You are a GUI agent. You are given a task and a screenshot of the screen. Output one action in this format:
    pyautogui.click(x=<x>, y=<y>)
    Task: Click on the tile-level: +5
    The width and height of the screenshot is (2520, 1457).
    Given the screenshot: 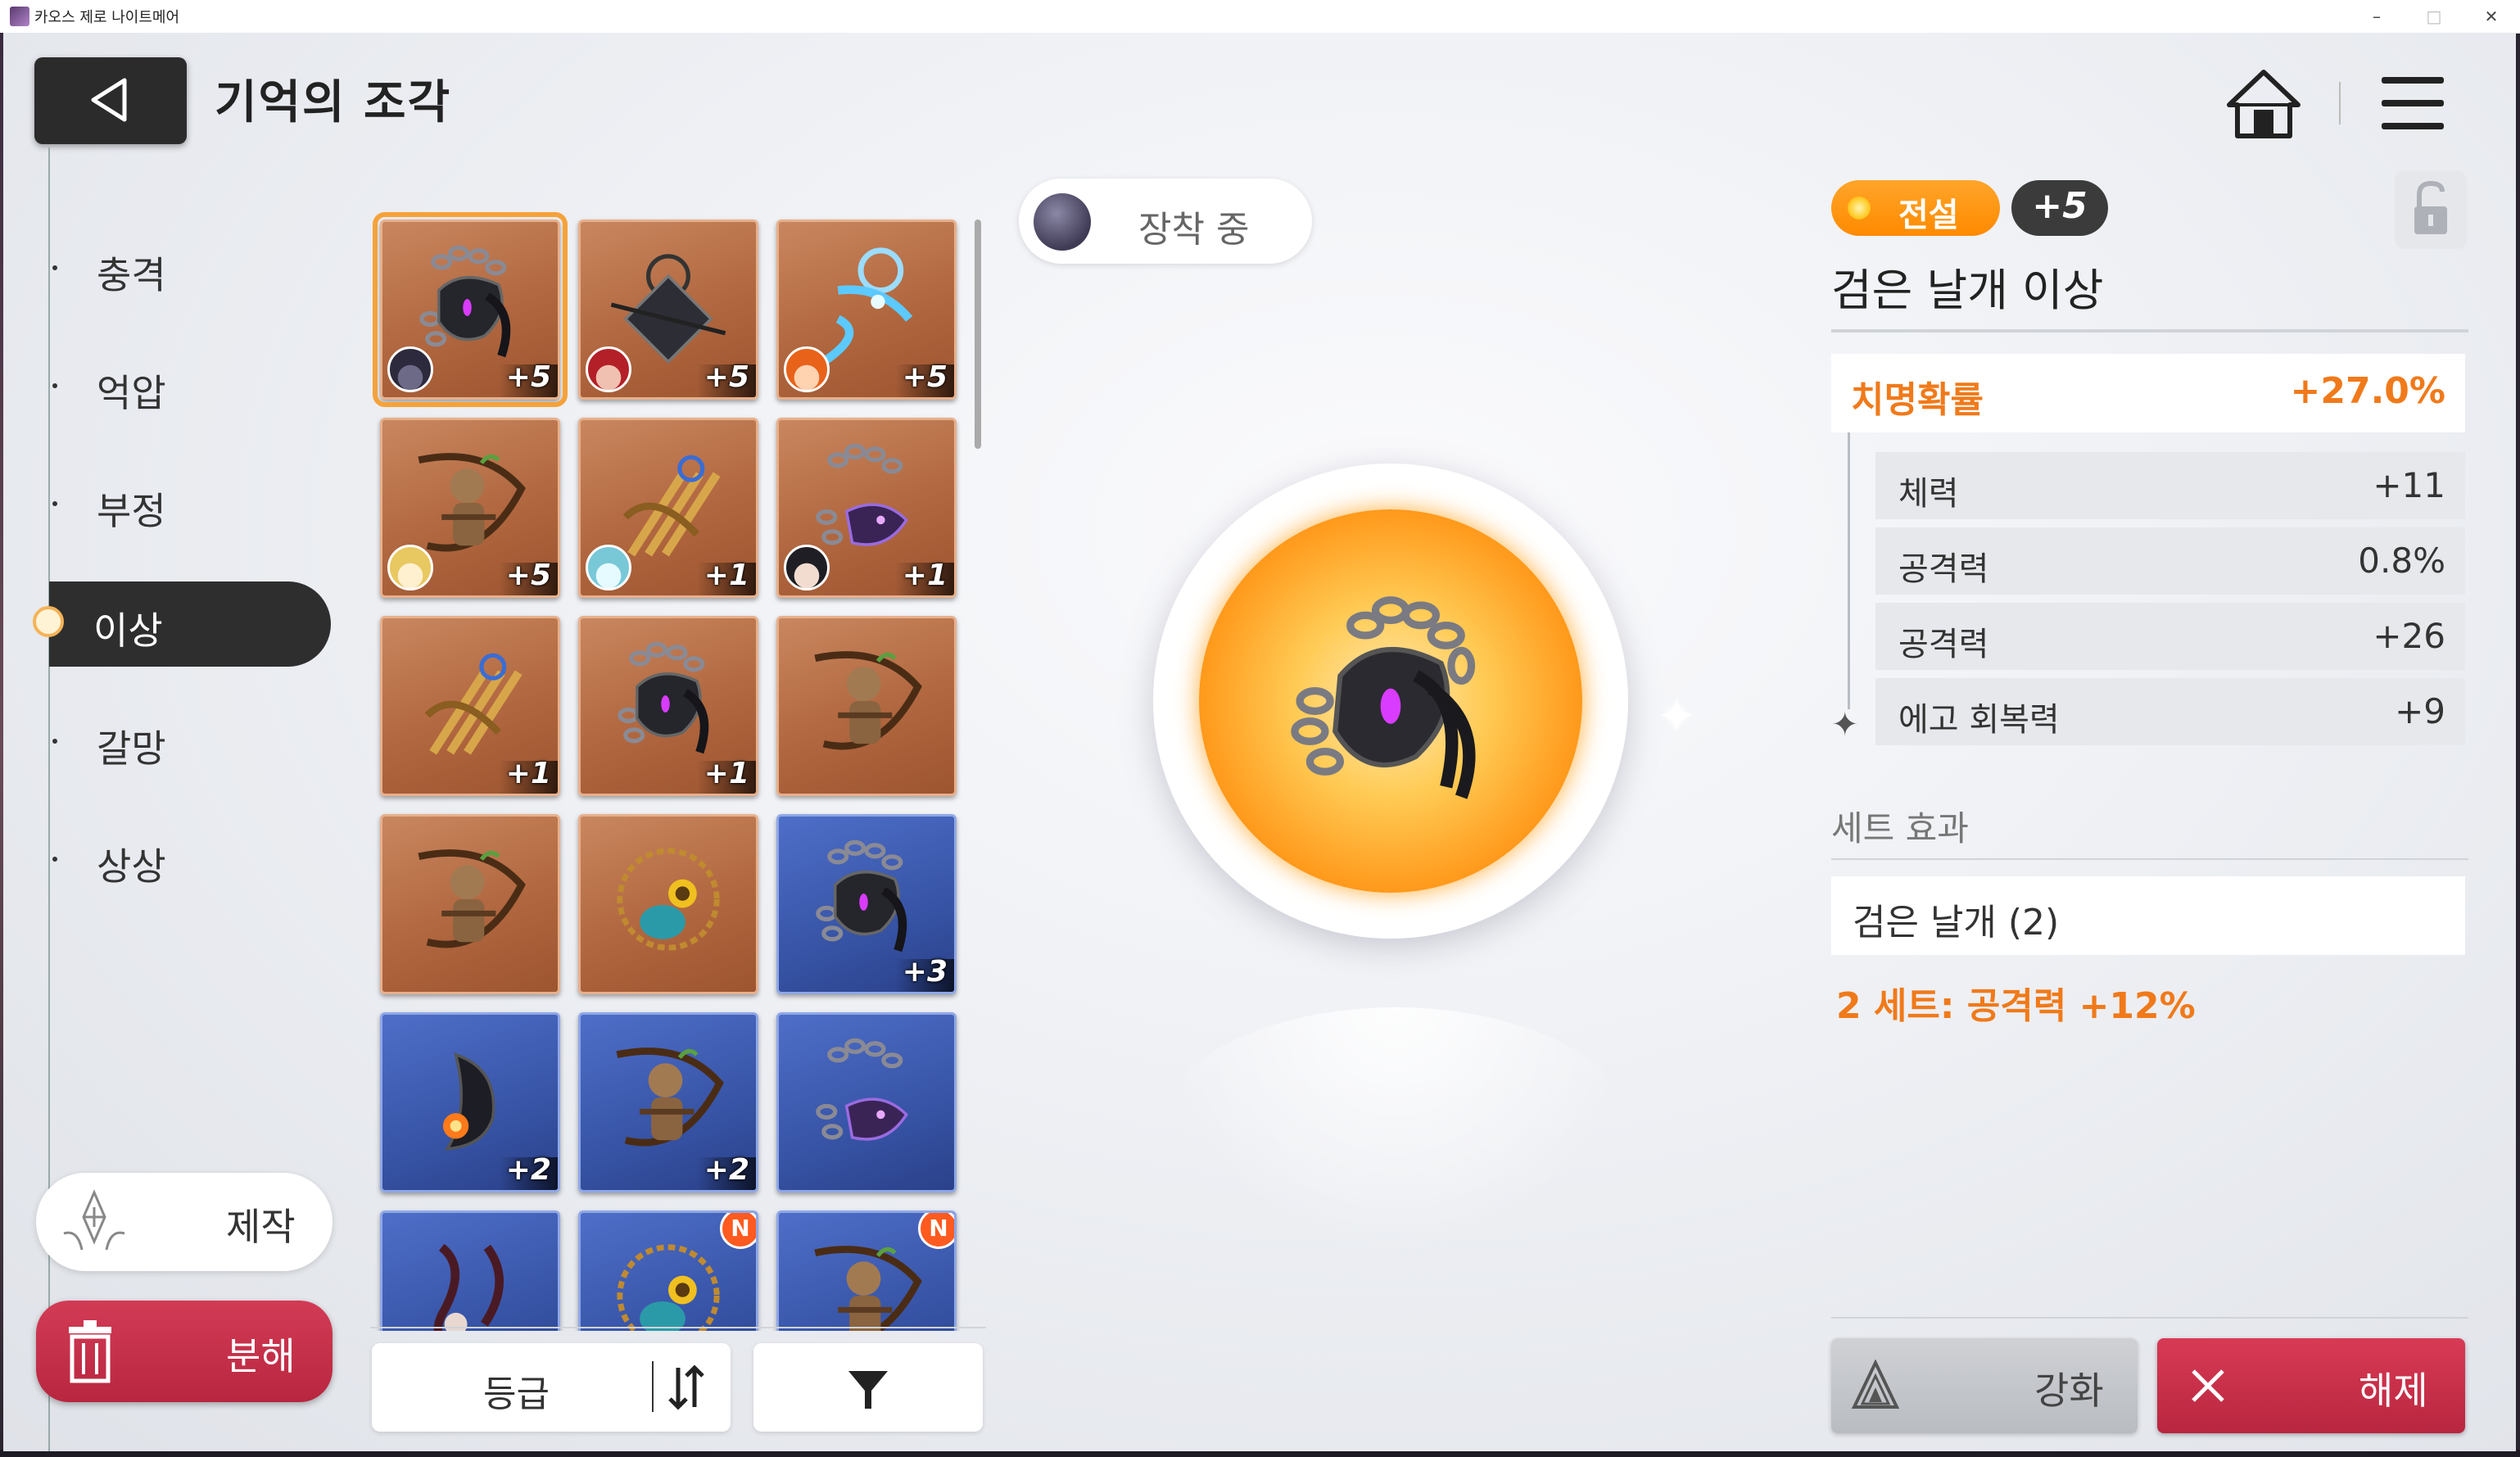 What is the action you would take?
    pyautogui.click(x=528, y=377)
    